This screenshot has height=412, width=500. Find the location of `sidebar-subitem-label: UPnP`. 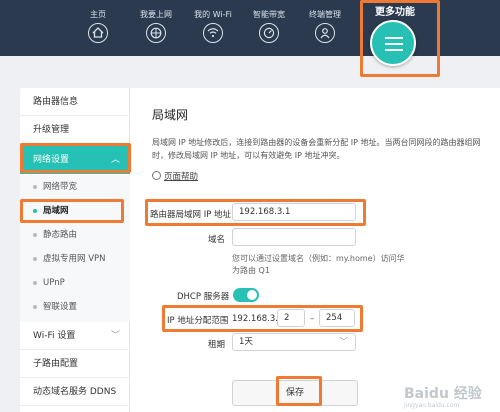

sidebar-subitem-label: UPnP is located at coordinates (54, 283).